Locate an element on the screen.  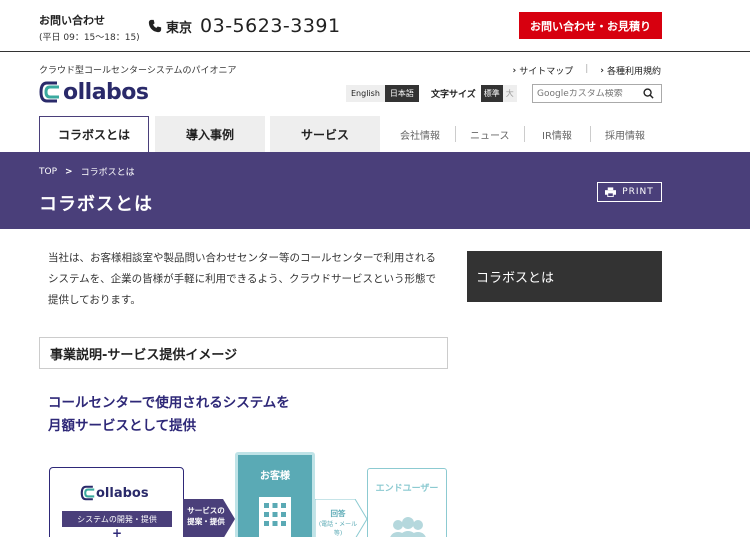
nav-tab-services: サービス is located at coordinates (325, 134).